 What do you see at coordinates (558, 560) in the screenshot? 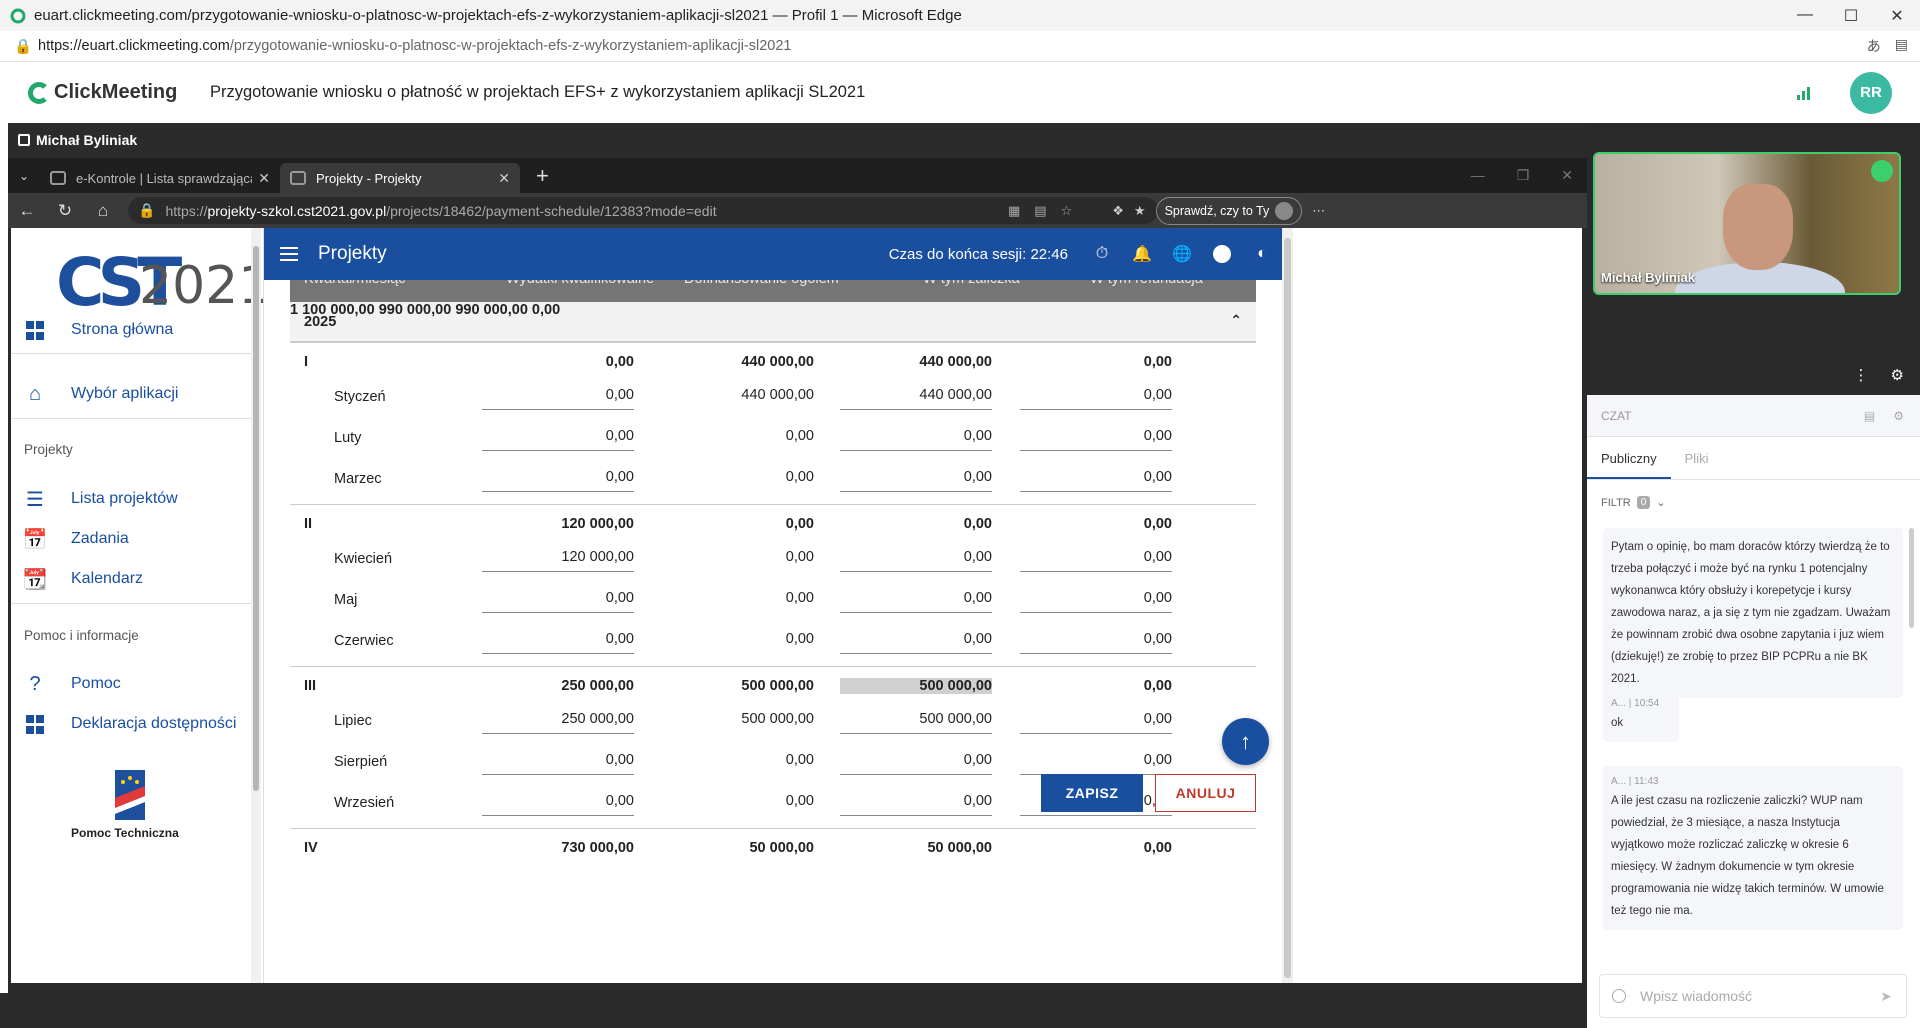
I see `month-input-field: 120 000,00` at bounding box center [558, 560].